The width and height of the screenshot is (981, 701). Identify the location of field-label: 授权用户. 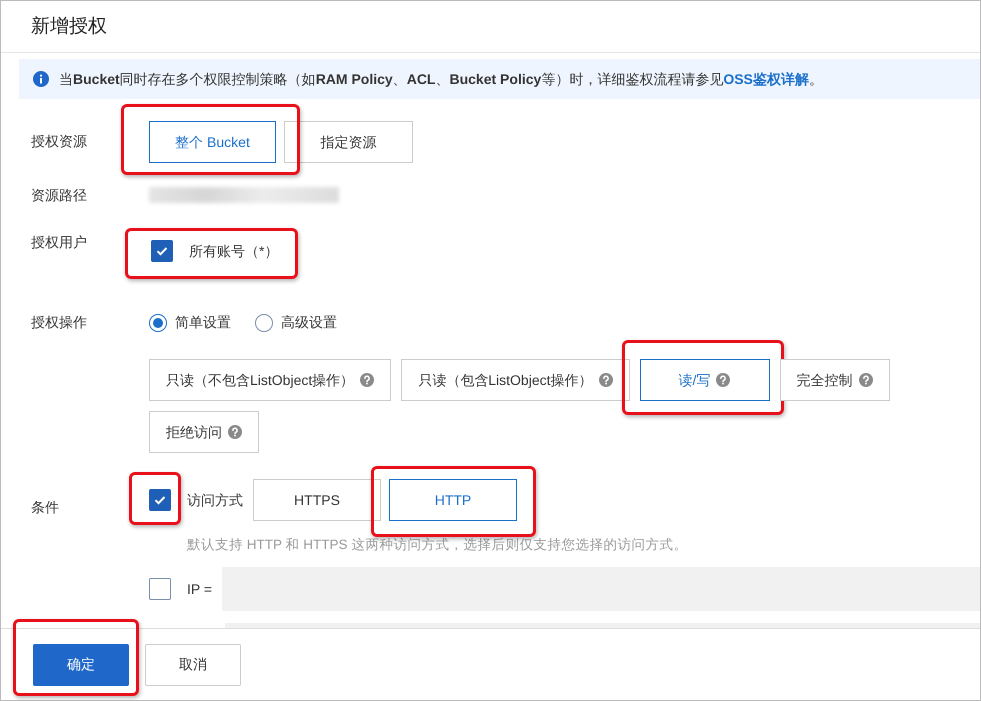
(59, 242).